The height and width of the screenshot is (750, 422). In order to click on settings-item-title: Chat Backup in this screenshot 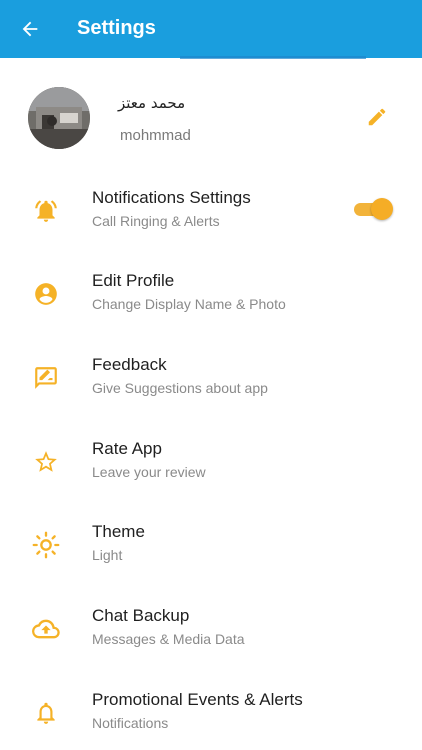, I will do `click(141, 615)`.